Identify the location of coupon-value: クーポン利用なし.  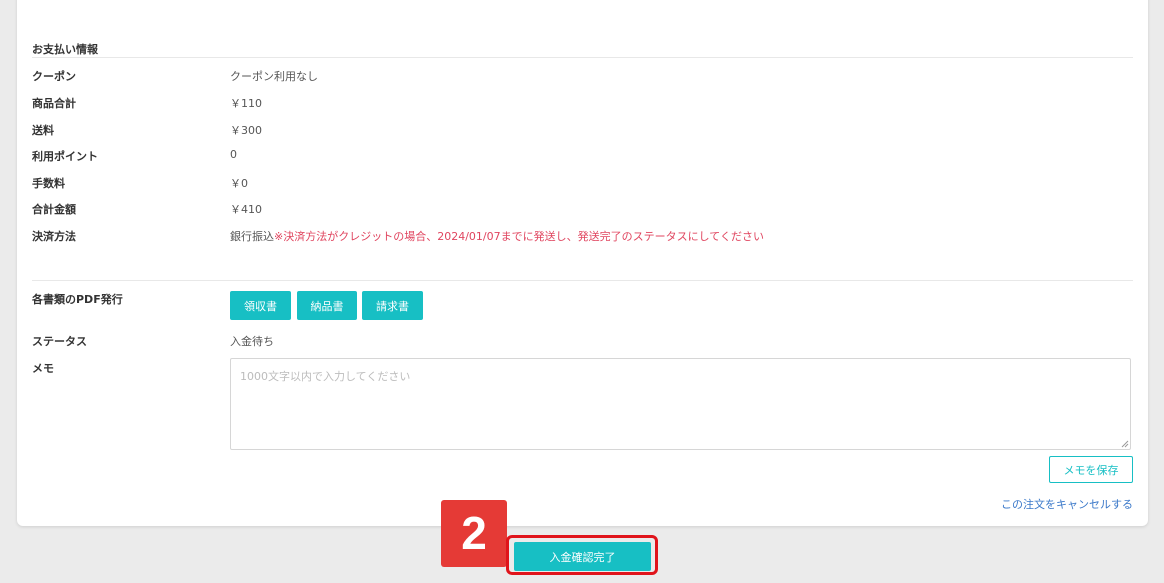
(274, 76).